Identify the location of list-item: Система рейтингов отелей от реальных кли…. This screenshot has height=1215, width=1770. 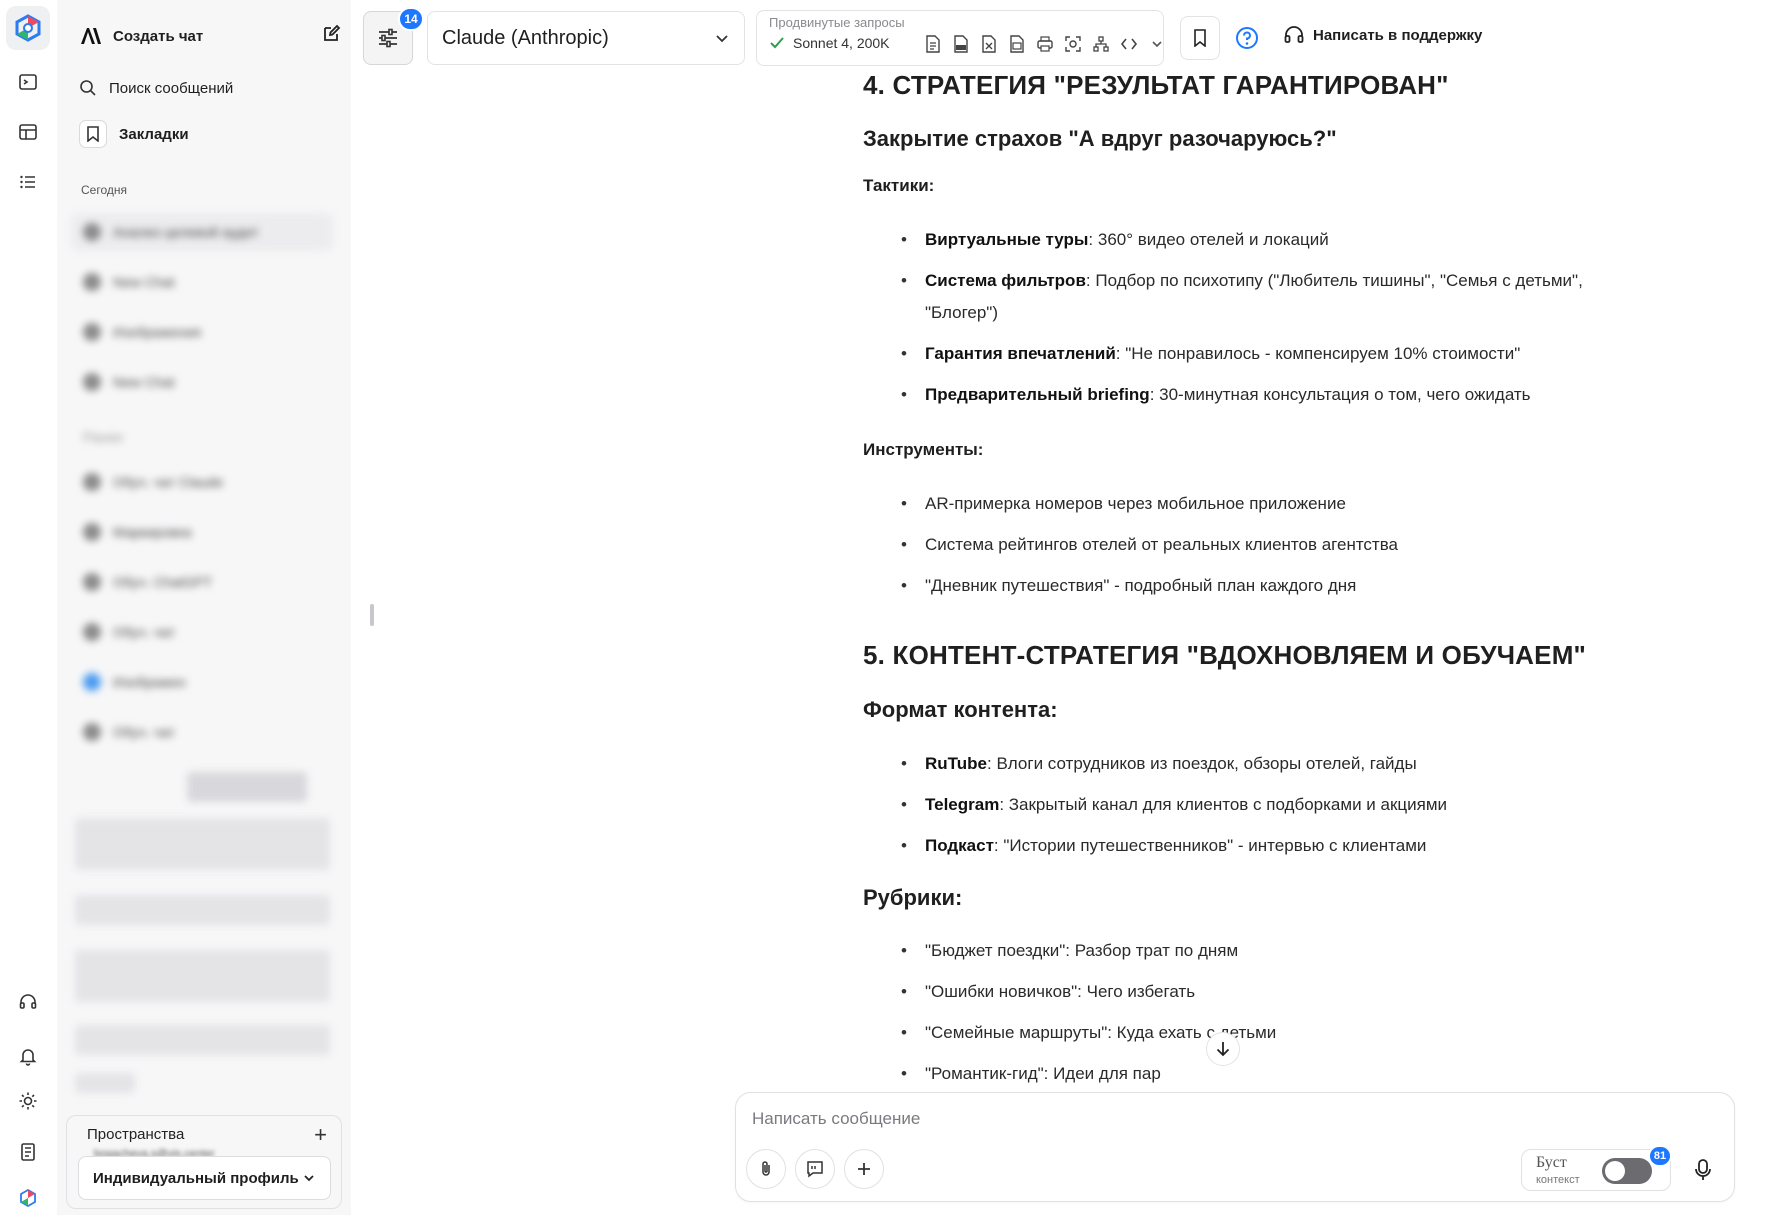
(1243, 545).